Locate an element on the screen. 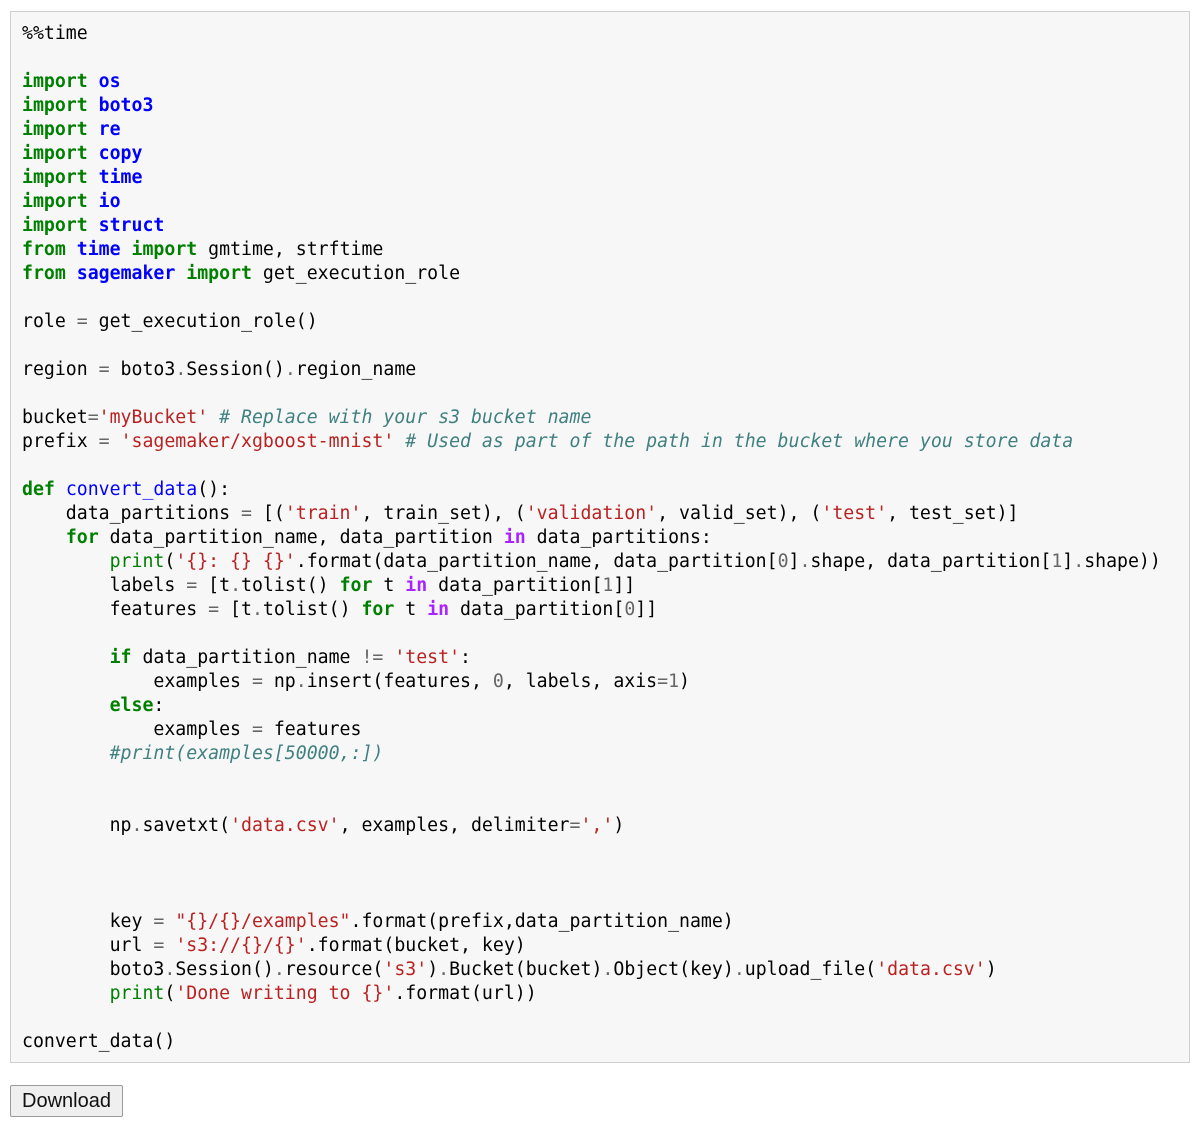 This screenshot has height=1127, width=1204. code-line: import re is located at coordinates (591, 130).